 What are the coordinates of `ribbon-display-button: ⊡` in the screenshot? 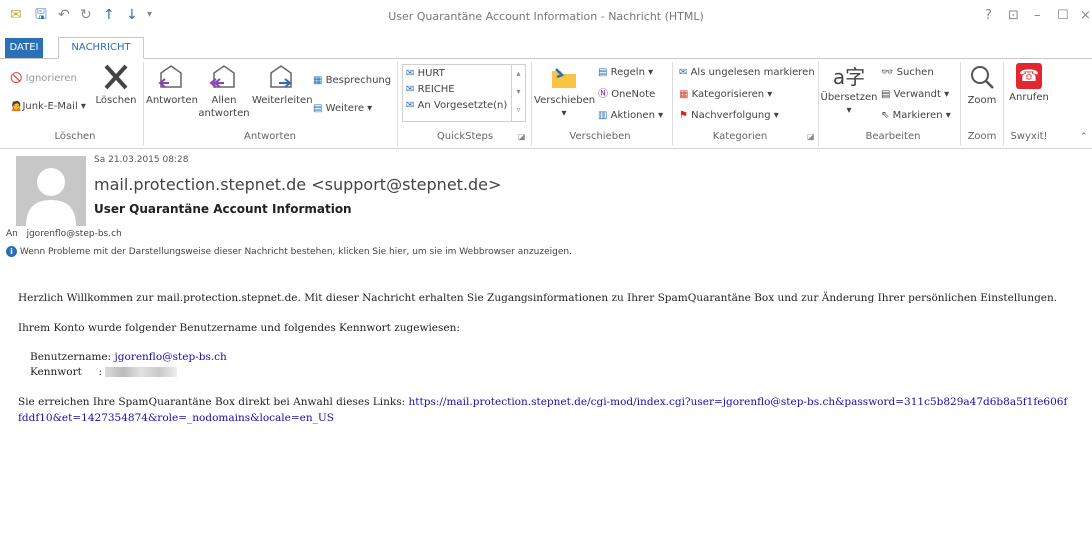 It's located at (1013, 15).